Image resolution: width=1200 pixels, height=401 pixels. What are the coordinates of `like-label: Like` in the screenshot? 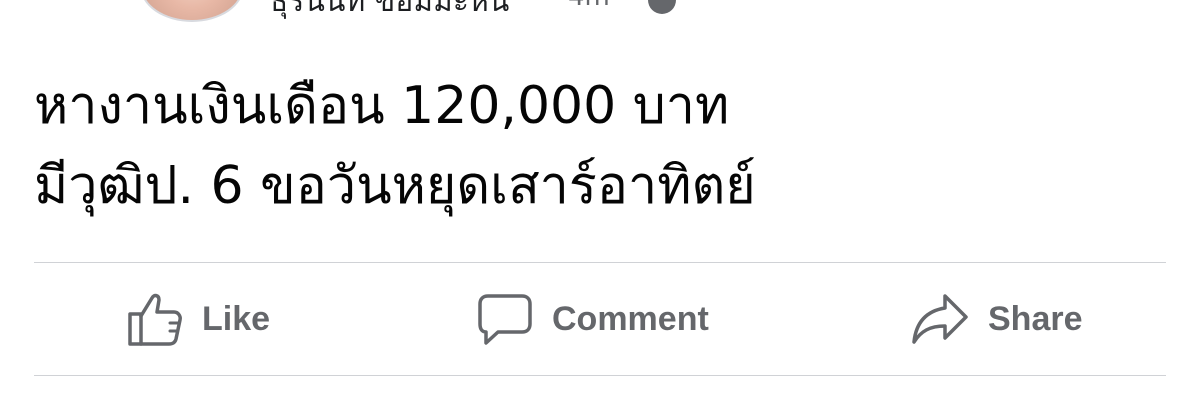 It's located at (236, 318).